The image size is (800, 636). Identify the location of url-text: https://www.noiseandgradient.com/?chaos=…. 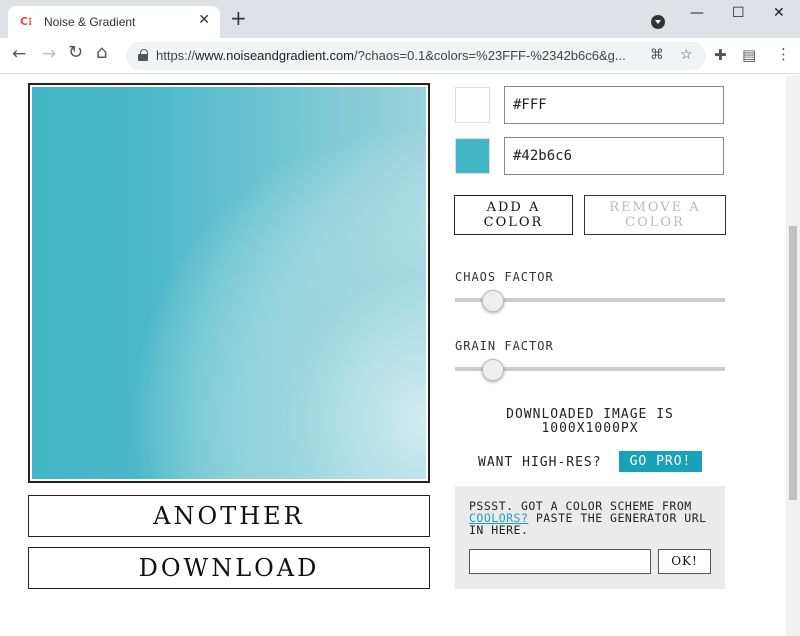
(391, 55).